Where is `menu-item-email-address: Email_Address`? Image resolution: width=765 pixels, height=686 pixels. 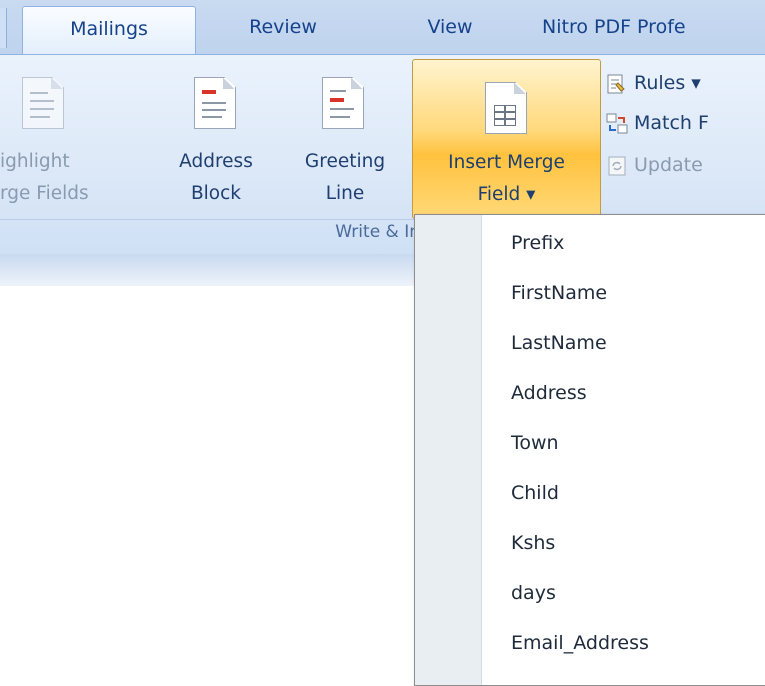 menu-item-email-address: Email_Address is located at coordinates (580, 643).